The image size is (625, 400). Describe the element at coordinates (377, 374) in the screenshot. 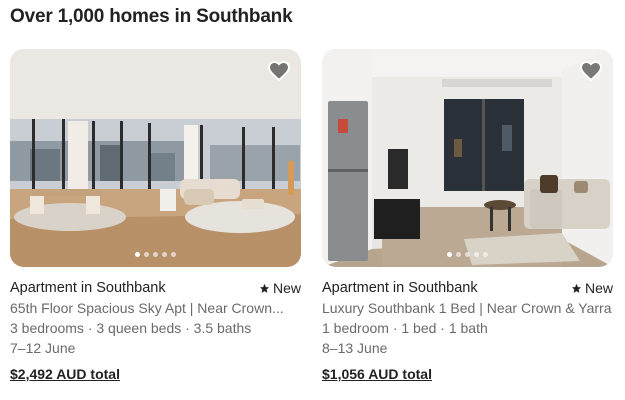

I see `listing-price: $1,056 AUD total` at that location.